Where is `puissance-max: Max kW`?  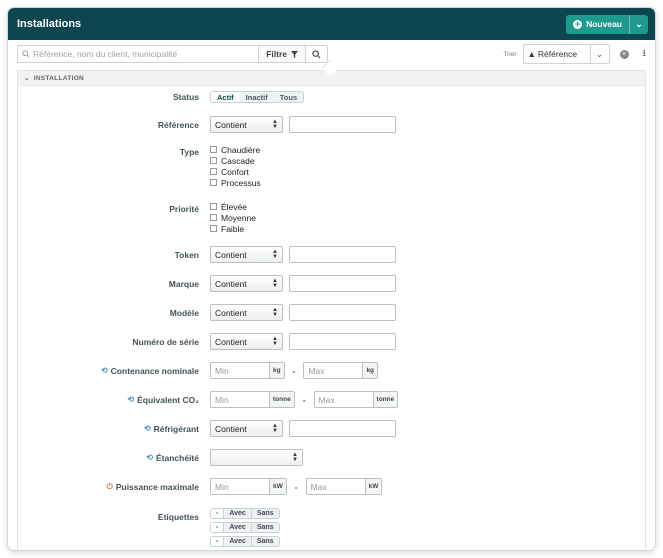 puissance-max: Max kW is located at coordinates (344, 486).